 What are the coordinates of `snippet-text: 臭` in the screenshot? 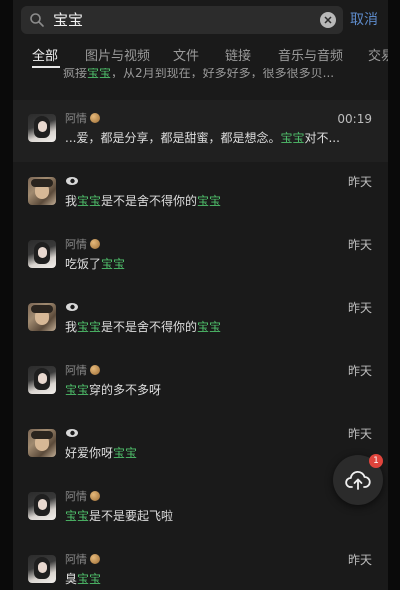 It's located at (71, 579).